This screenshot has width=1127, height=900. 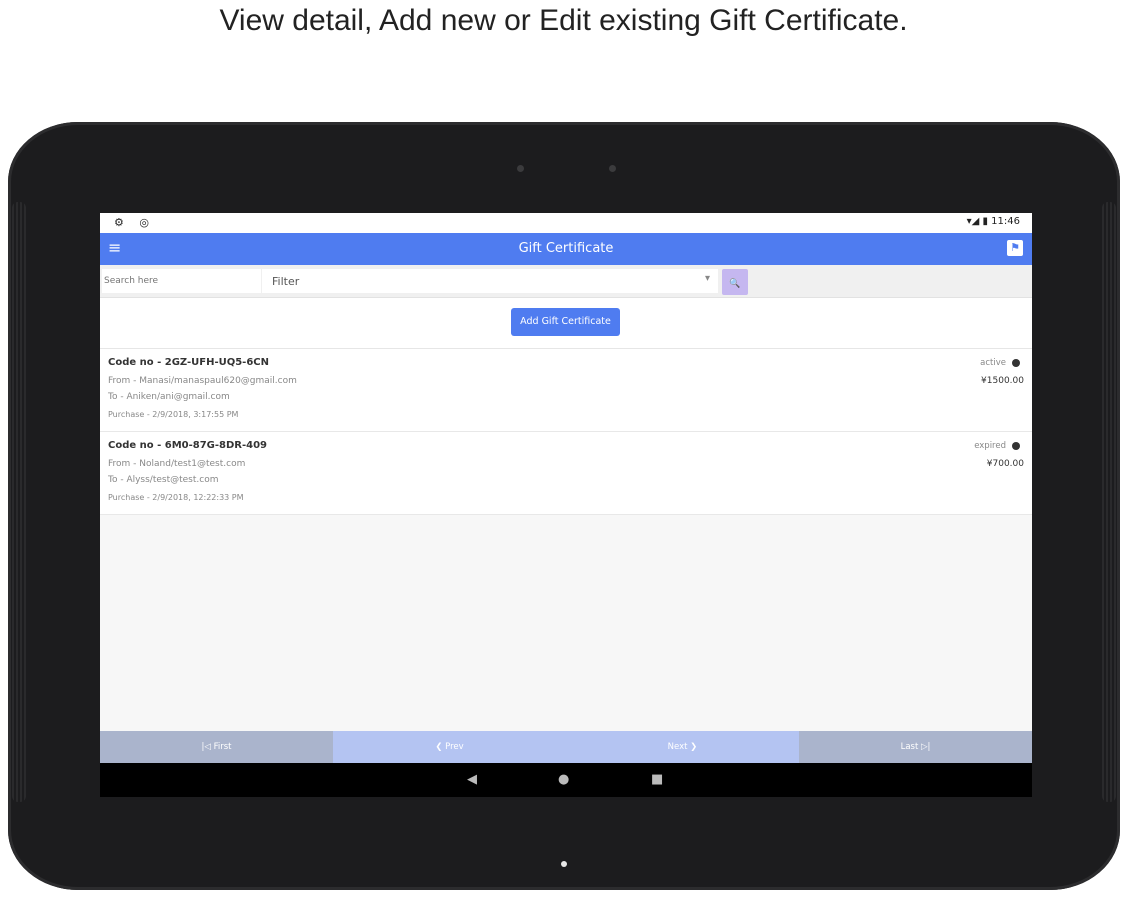 What do you see at coordinates (990, 446) in the screenshot?
I see `status-badge: expired` at bounding box center [990, 446].